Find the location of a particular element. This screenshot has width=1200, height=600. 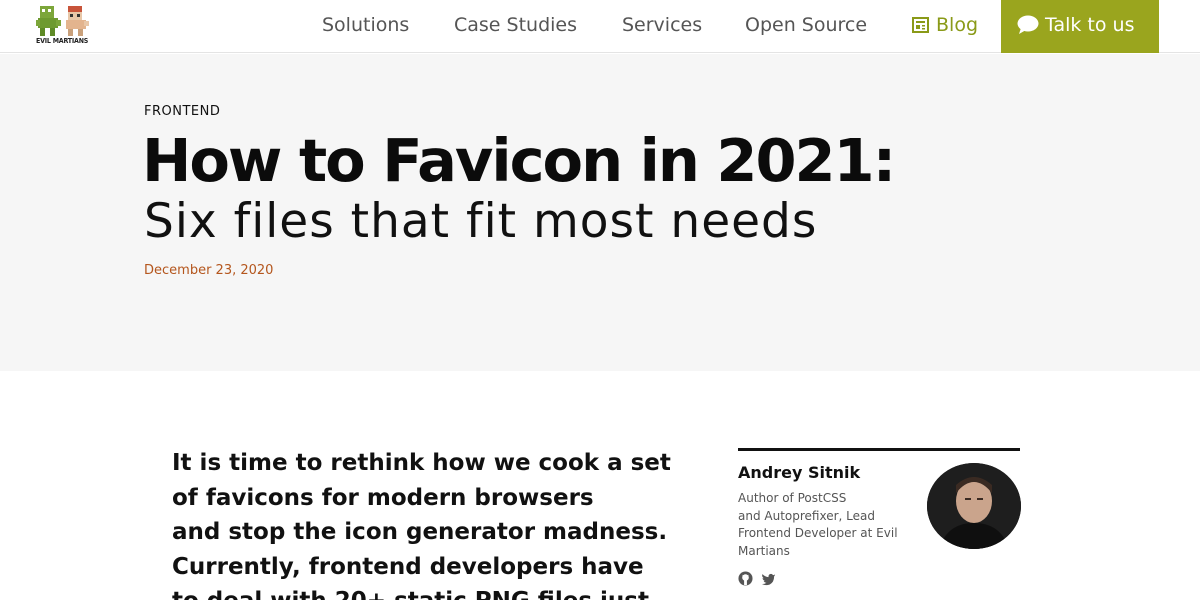

chat-bubble-icon is located at coordinates (1028, 25).